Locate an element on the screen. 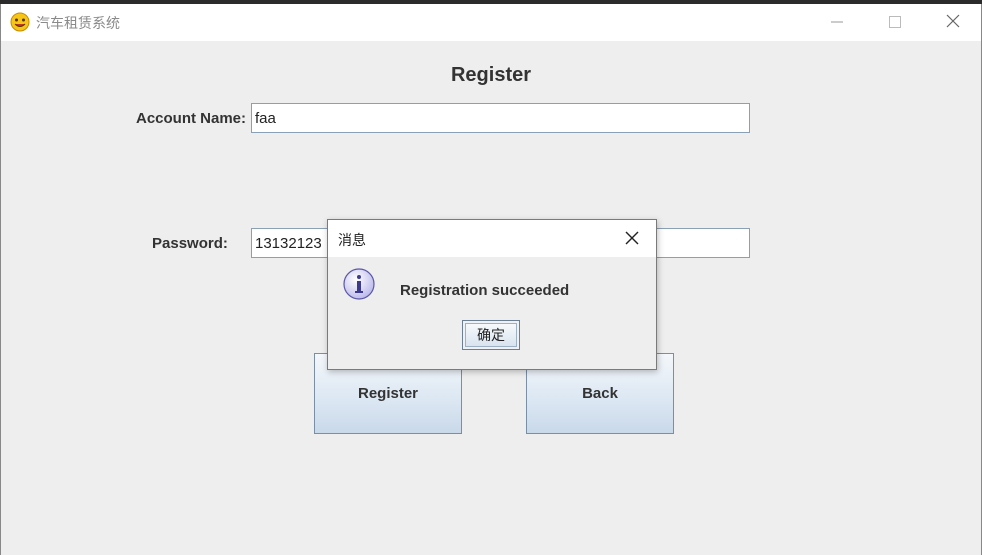  maximize-icon is located at coordinates (895, 22).